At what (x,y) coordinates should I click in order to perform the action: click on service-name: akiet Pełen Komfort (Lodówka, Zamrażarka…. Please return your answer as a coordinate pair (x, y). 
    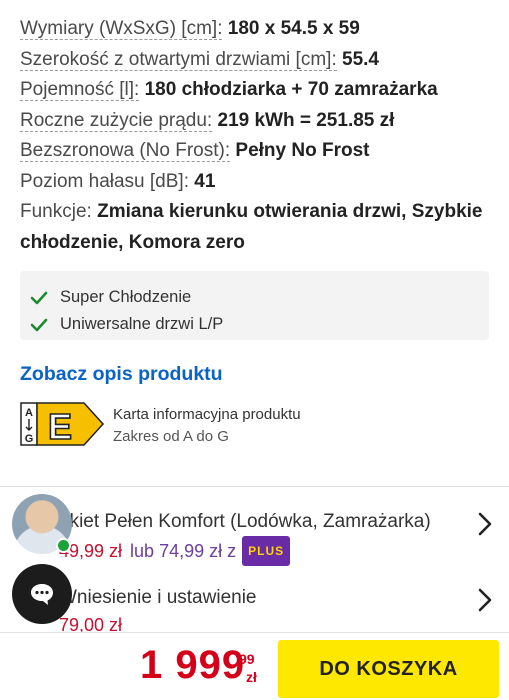
    Looking at the image, I should click on (245, 521).